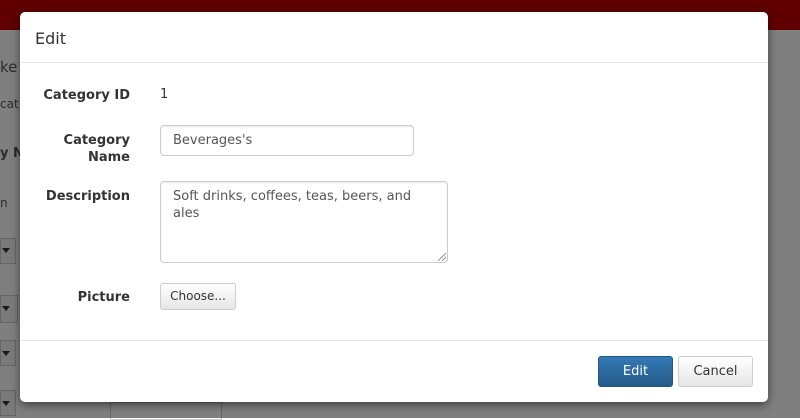  What do you see at coordinates (635, 371) in the screenshot?
I see `edit-button: Edit` at bounding box center [635, 371].